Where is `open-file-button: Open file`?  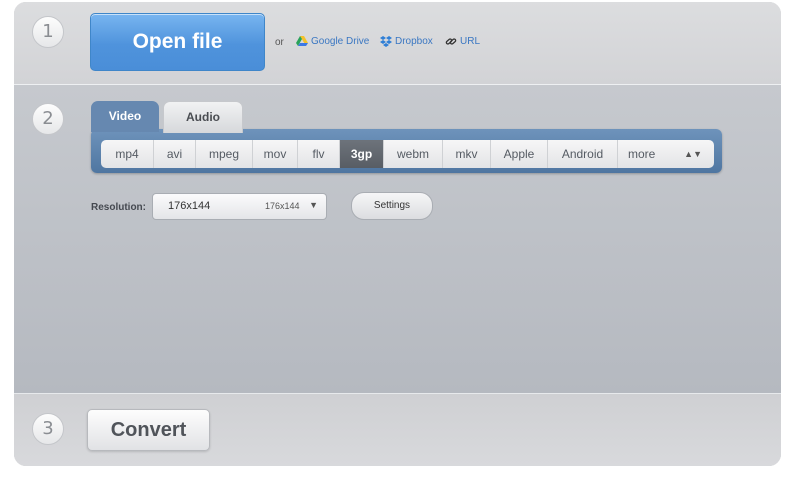 open-file-button: Open file is located at coordinates (177, 42).